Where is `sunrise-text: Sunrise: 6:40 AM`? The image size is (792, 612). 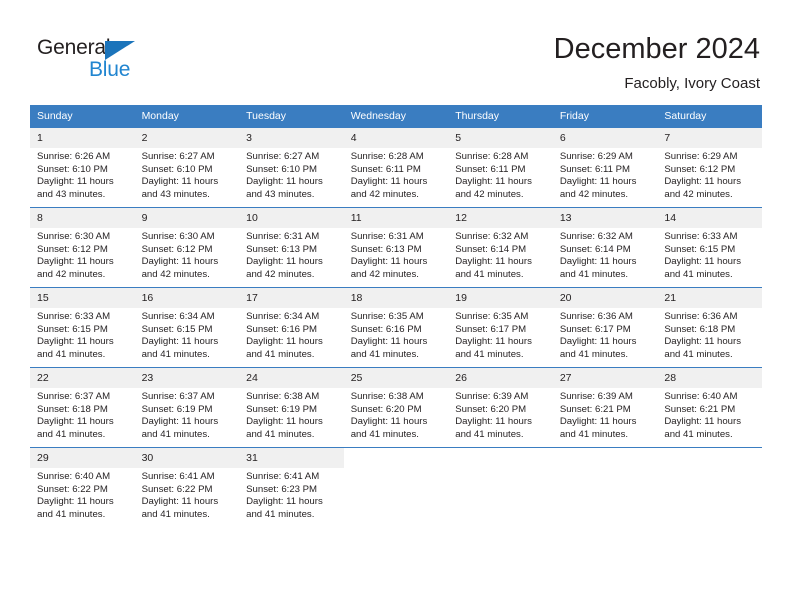 sunrise-text: Sunrise: 6:40 AM is located at coordinates (701, 396).